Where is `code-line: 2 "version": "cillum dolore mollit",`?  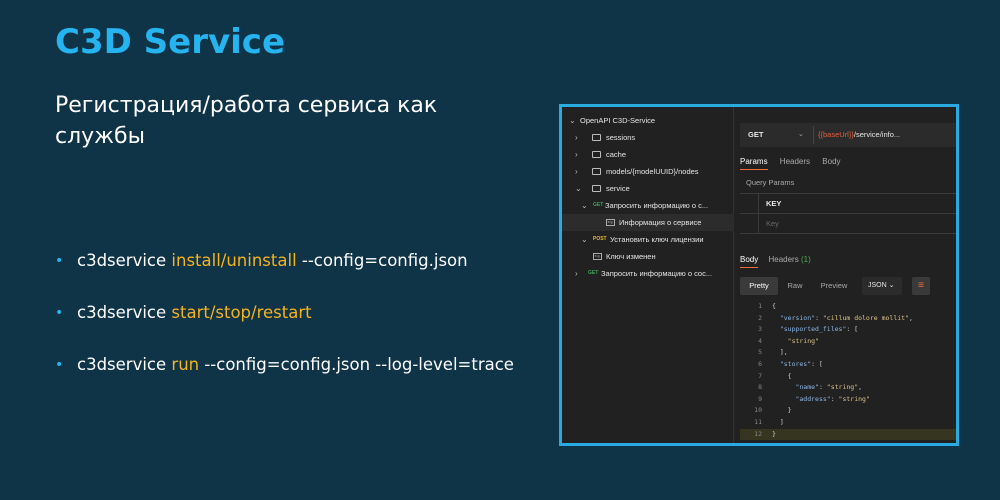 code-line: 2 "version": "cillum dolore mollit", is located at coordinates (848, 319).